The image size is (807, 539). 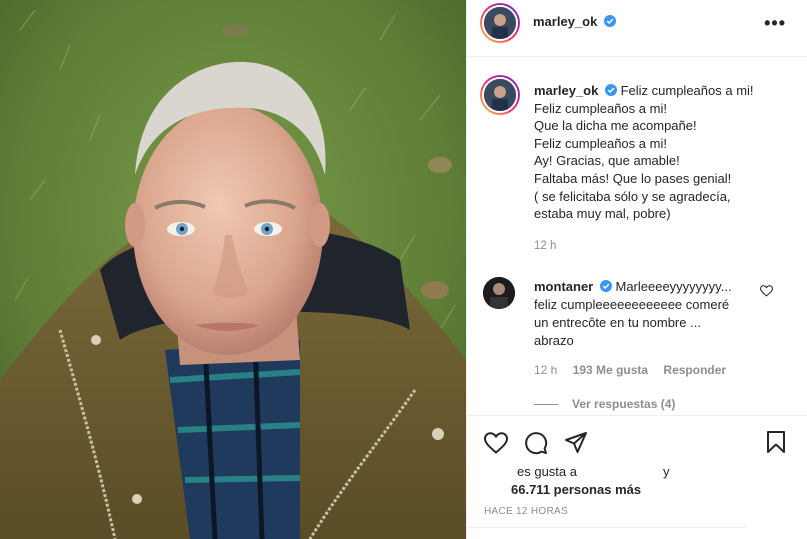 What do you see at coordinates (776, 442) in the screenshot?
I see `bookmark-icon` at bounding box center [776, 442].